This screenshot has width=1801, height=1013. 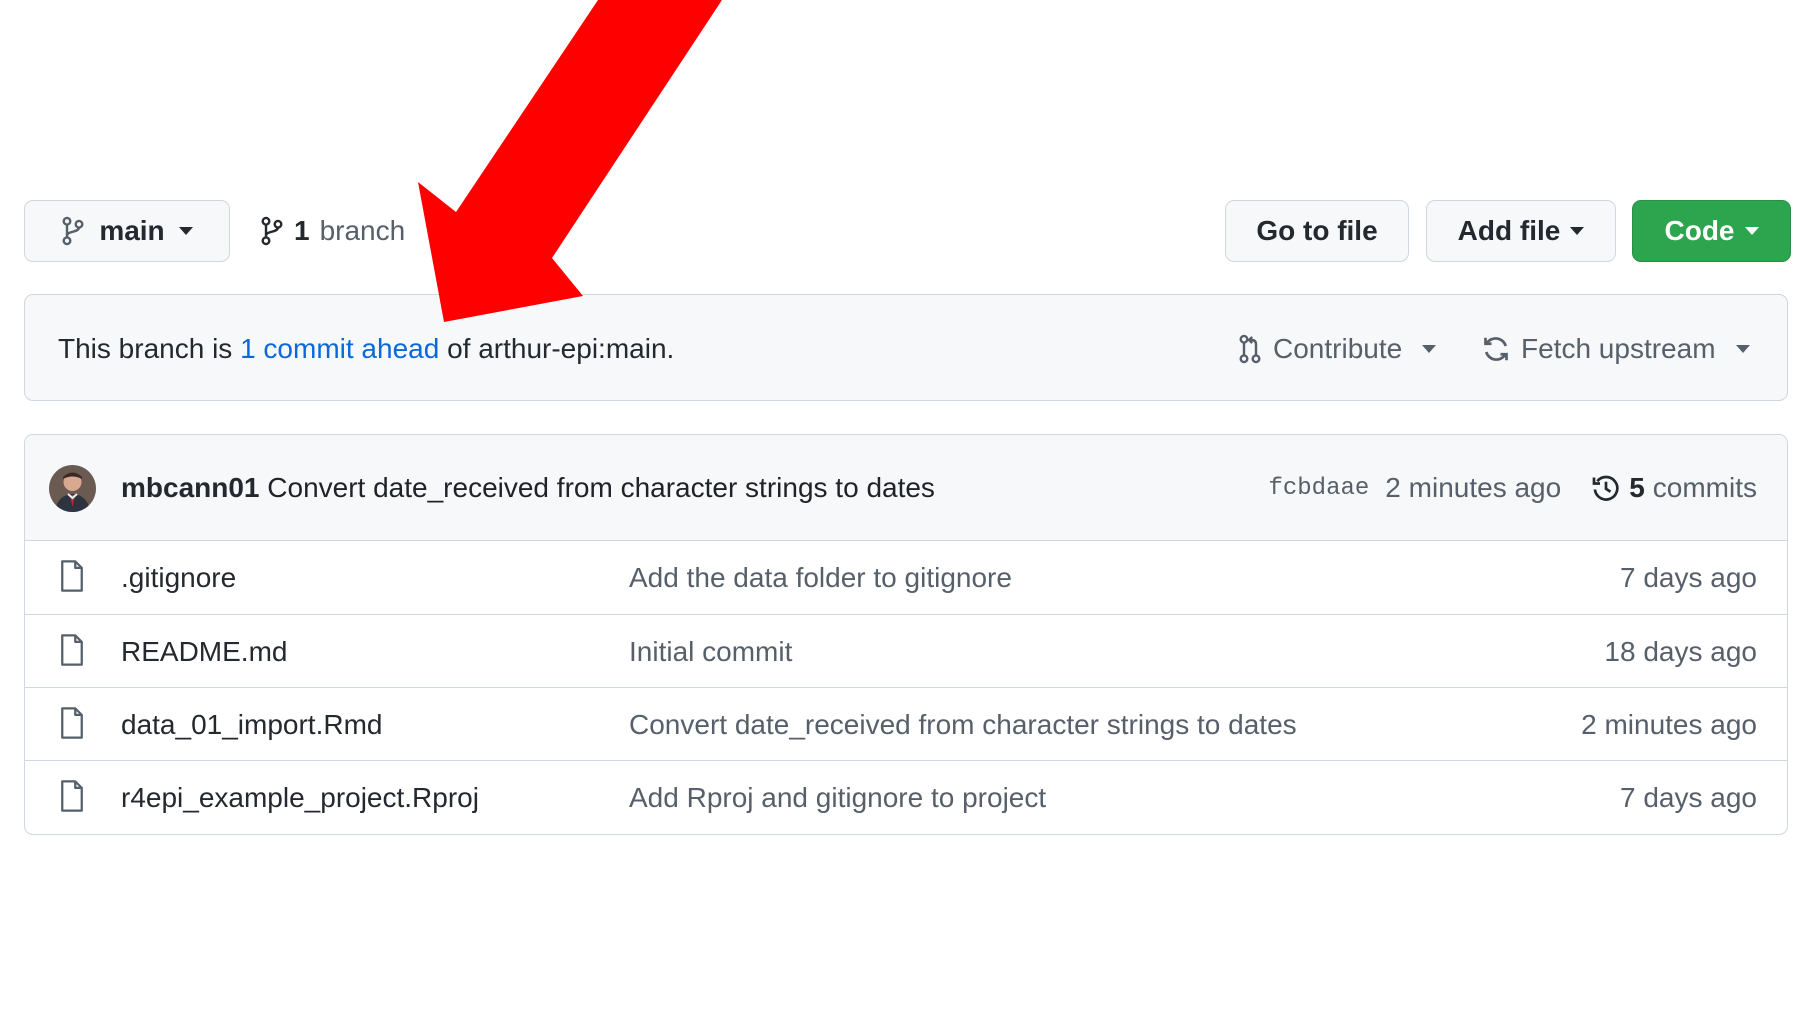 What do you see at coordinates (204, 651) in the screenshot?
I see `file-name-link: README.md` at bounding box center [204, 651].